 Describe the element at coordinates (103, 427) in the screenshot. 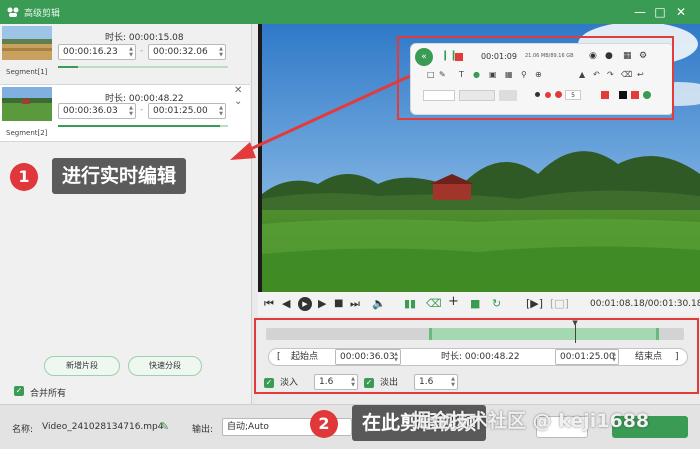

I see `file-name: Video_241028134716.mp4` at that location.